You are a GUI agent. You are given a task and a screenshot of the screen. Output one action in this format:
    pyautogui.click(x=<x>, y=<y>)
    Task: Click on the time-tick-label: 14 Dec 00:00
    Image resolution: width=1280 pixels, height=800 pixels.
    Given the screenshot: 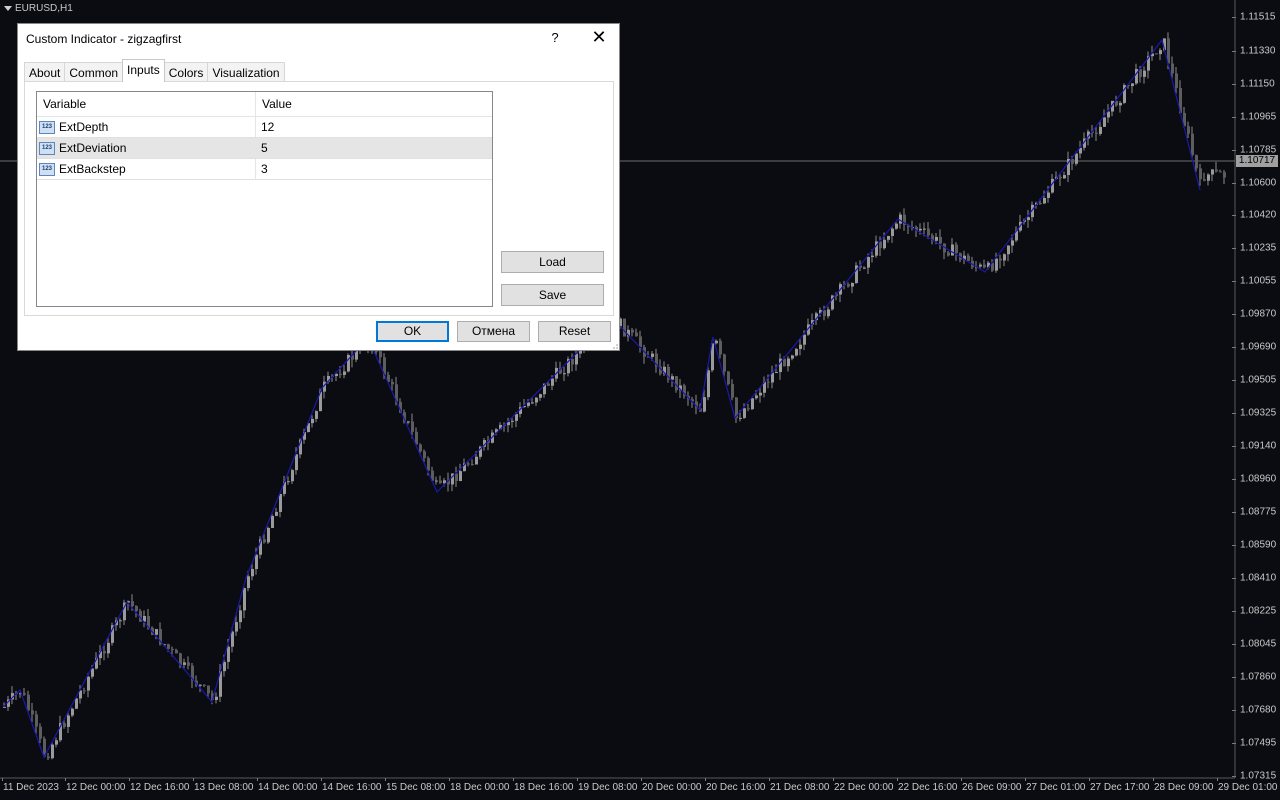 What is the action you would take?
    pyautogui.click(x=288, y=787)
    